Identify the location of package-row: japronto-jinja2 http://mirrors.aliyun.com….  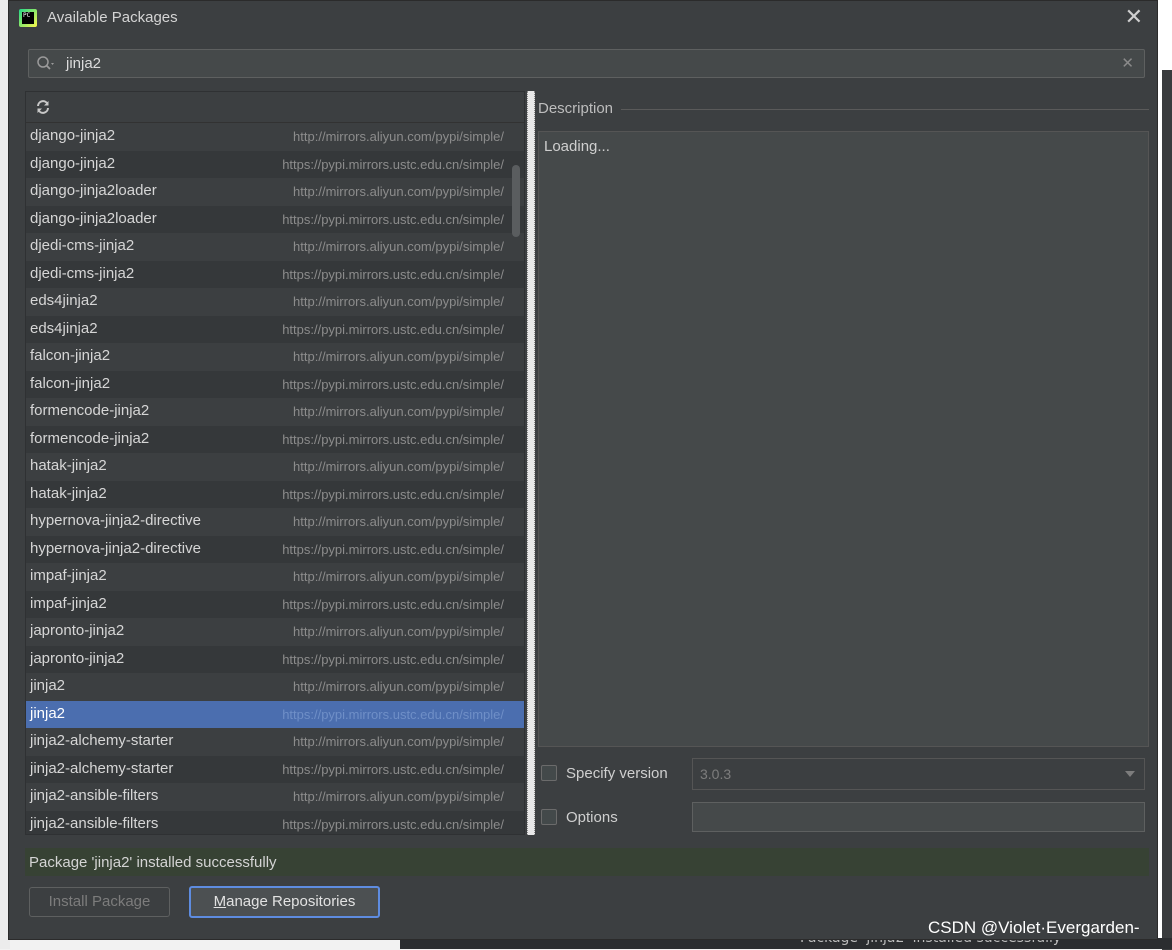
(275, 632).